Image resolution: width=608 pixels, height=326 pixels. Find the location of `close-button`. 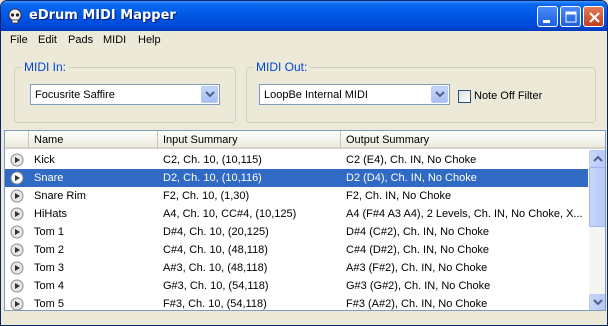

close-button is located at coordinates (593, 16).